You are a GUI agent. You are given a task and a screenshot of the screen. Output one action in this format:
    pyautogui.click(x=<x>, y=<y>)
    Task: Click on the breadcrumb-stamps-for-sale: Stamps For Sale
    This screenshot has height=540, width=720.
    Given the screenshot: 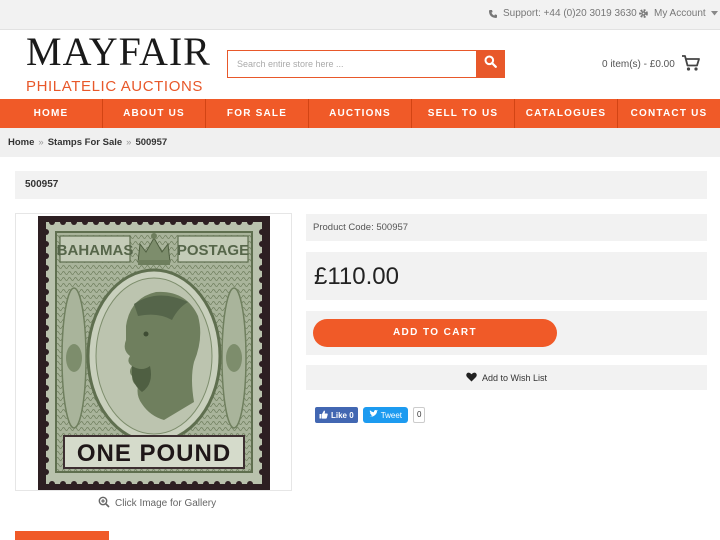 What is the action you would take?
    pyautogui.click(x=85, y=142)
    